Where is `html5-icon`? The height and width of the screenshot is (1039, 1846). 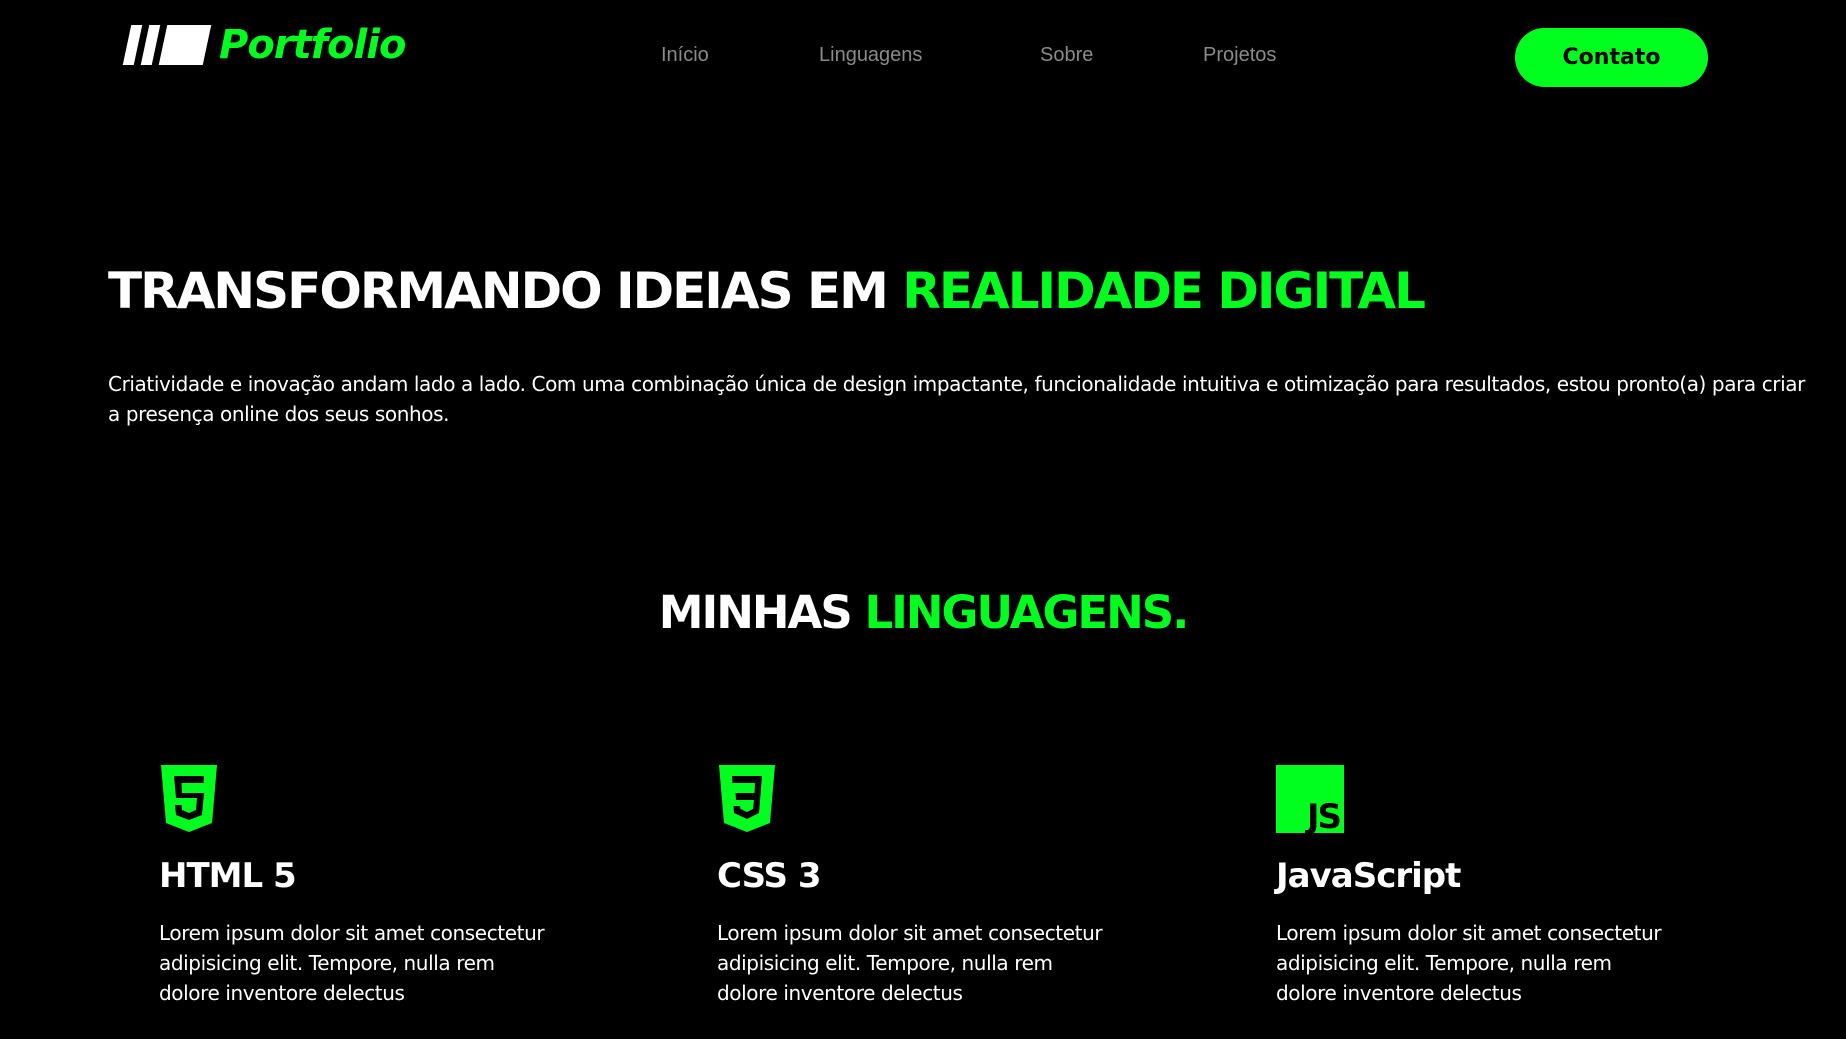
html5-icon is located at coordinates (379, 800).